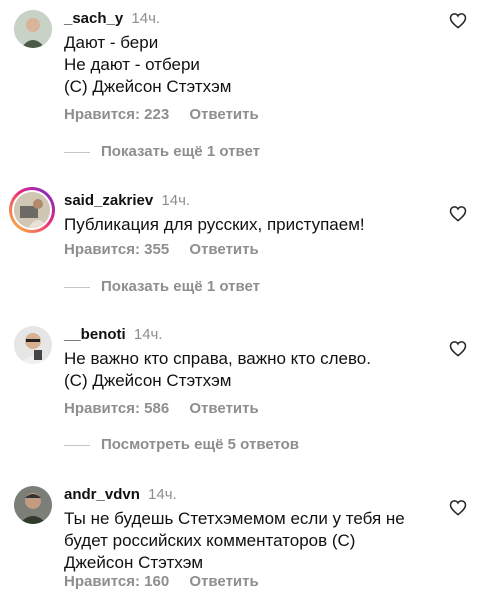  Describe the element at coordinates (116, 409) in the screenshot. I see `like-count: Нравится: 586` at that location.